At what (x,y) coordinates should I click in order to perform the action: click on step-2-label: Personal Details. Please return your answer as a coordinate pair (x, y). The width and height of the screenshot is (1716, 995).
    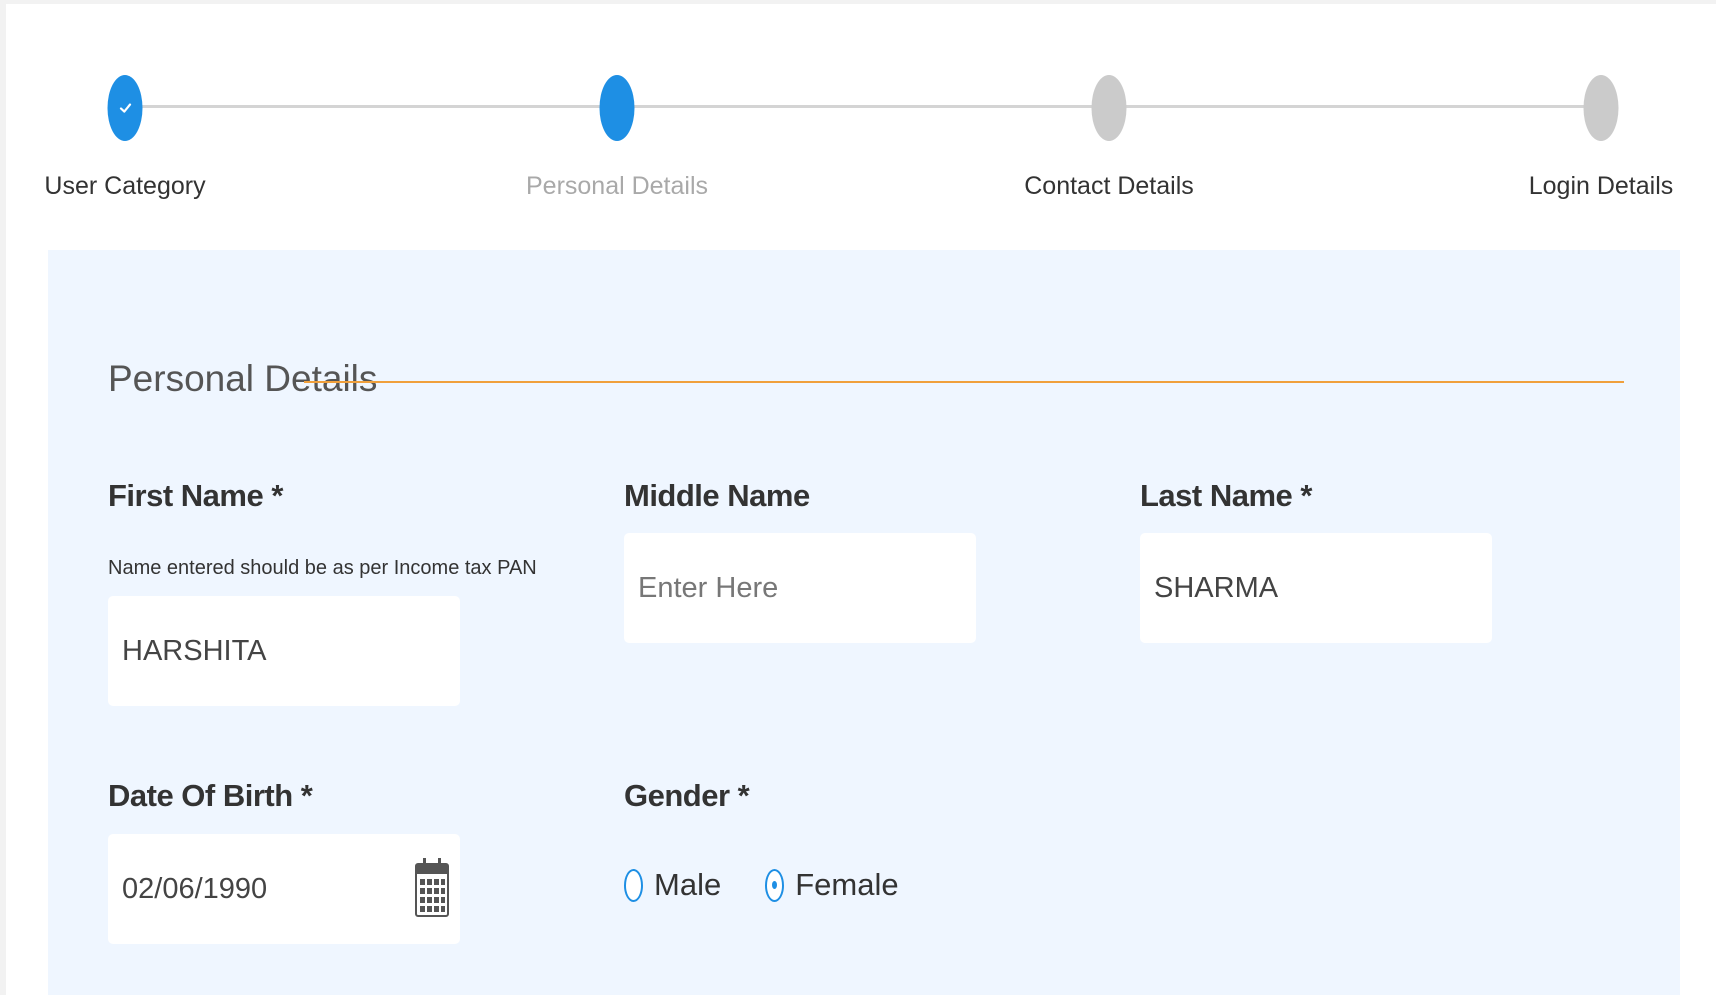
    Looking at the image, I should click on (617, 186).